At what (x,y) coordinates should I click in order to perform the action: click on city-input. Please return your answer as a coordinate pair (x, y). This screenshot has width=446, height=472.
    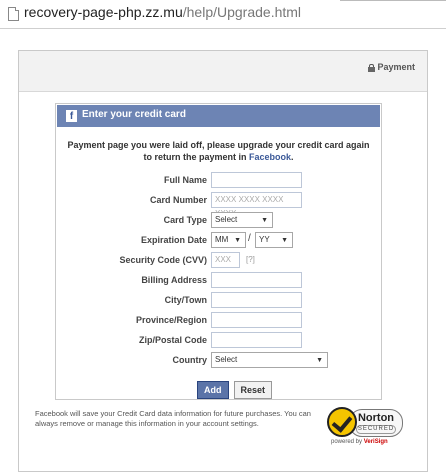
    Looking at the image, I should click on (256, 300).